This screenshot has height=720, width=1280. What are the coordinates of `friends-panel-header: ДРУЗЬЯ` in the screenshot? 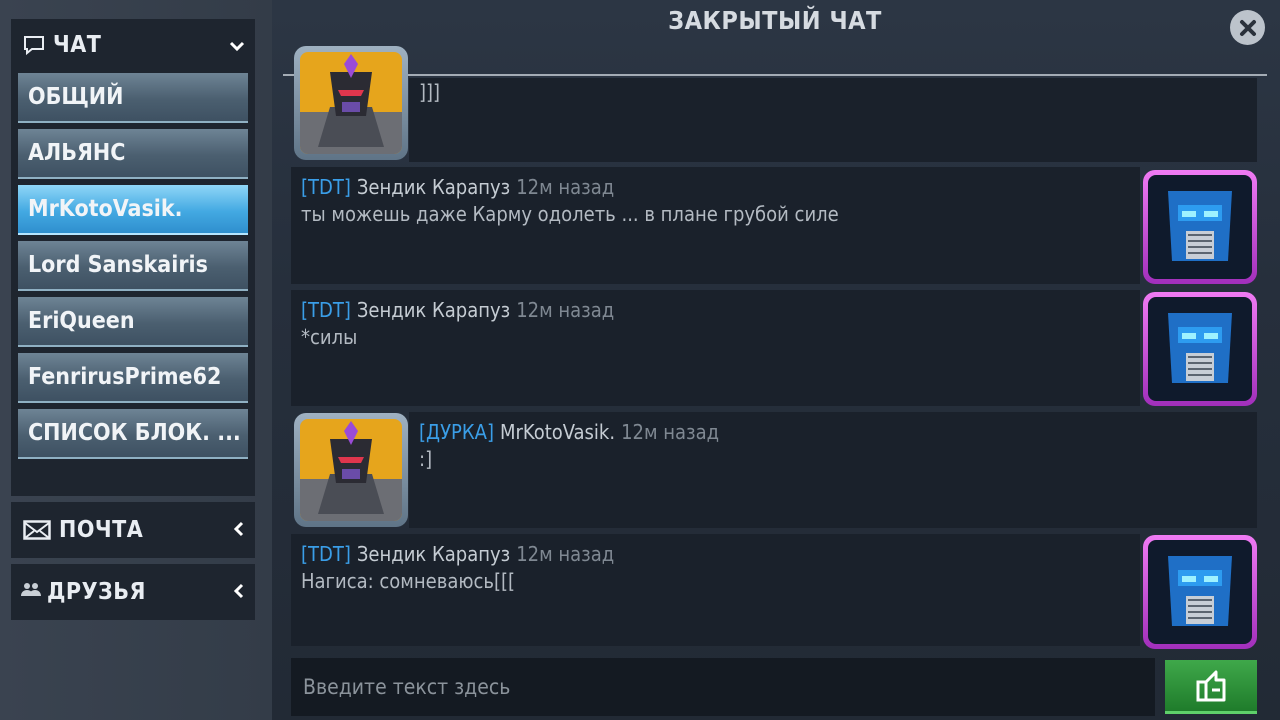 It's located at (133, 592).